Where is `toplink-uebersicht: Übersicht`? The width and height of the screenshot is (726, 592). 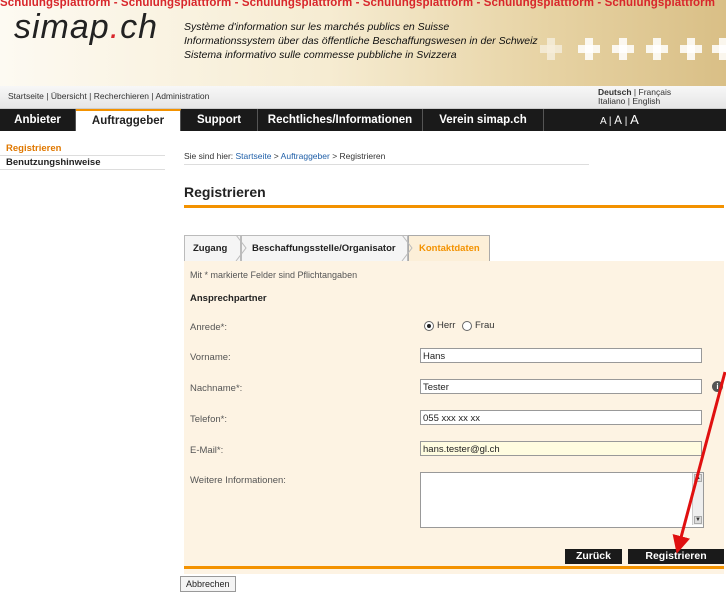 toplink-uebersicht: Übersicht is located at coordinates (69, 96).